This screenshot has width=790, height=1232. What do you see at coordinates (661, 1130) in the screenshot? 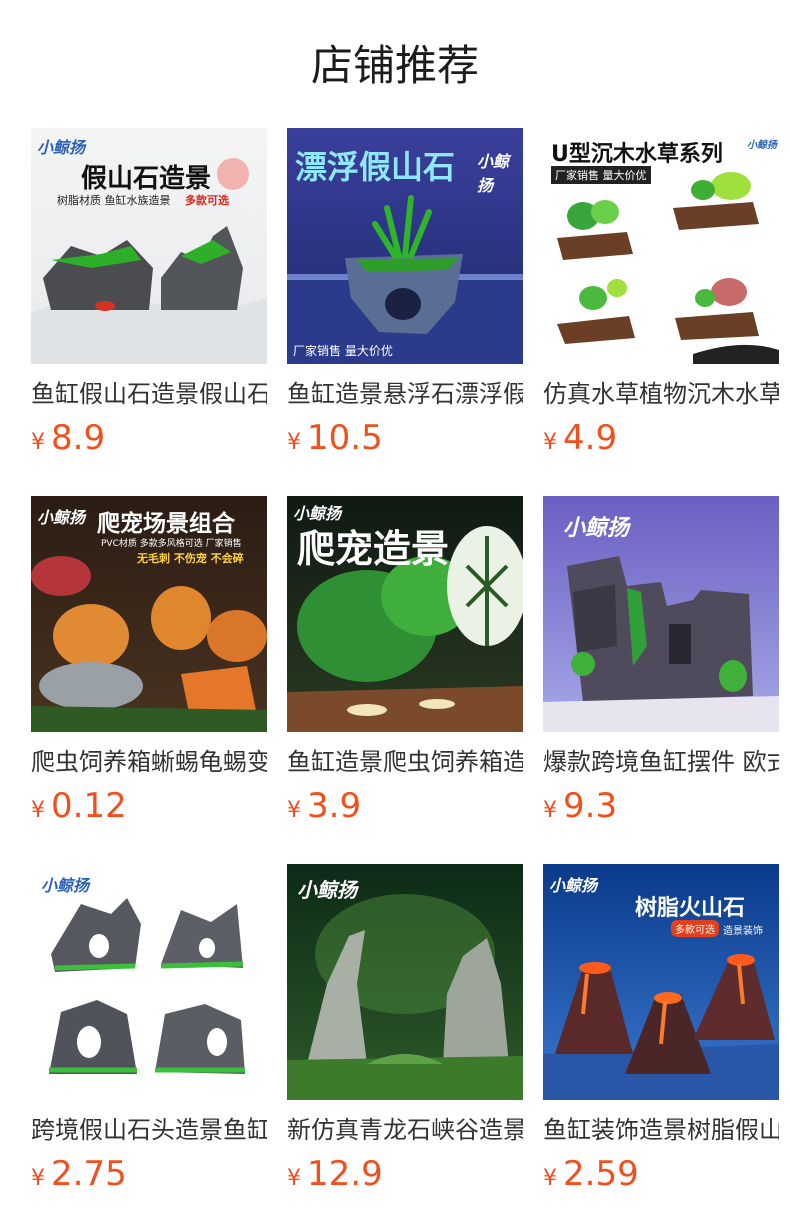
I see `product-name: 鱼缸装饰造景树脂假山火山石` at bounding box center [661, 1130].